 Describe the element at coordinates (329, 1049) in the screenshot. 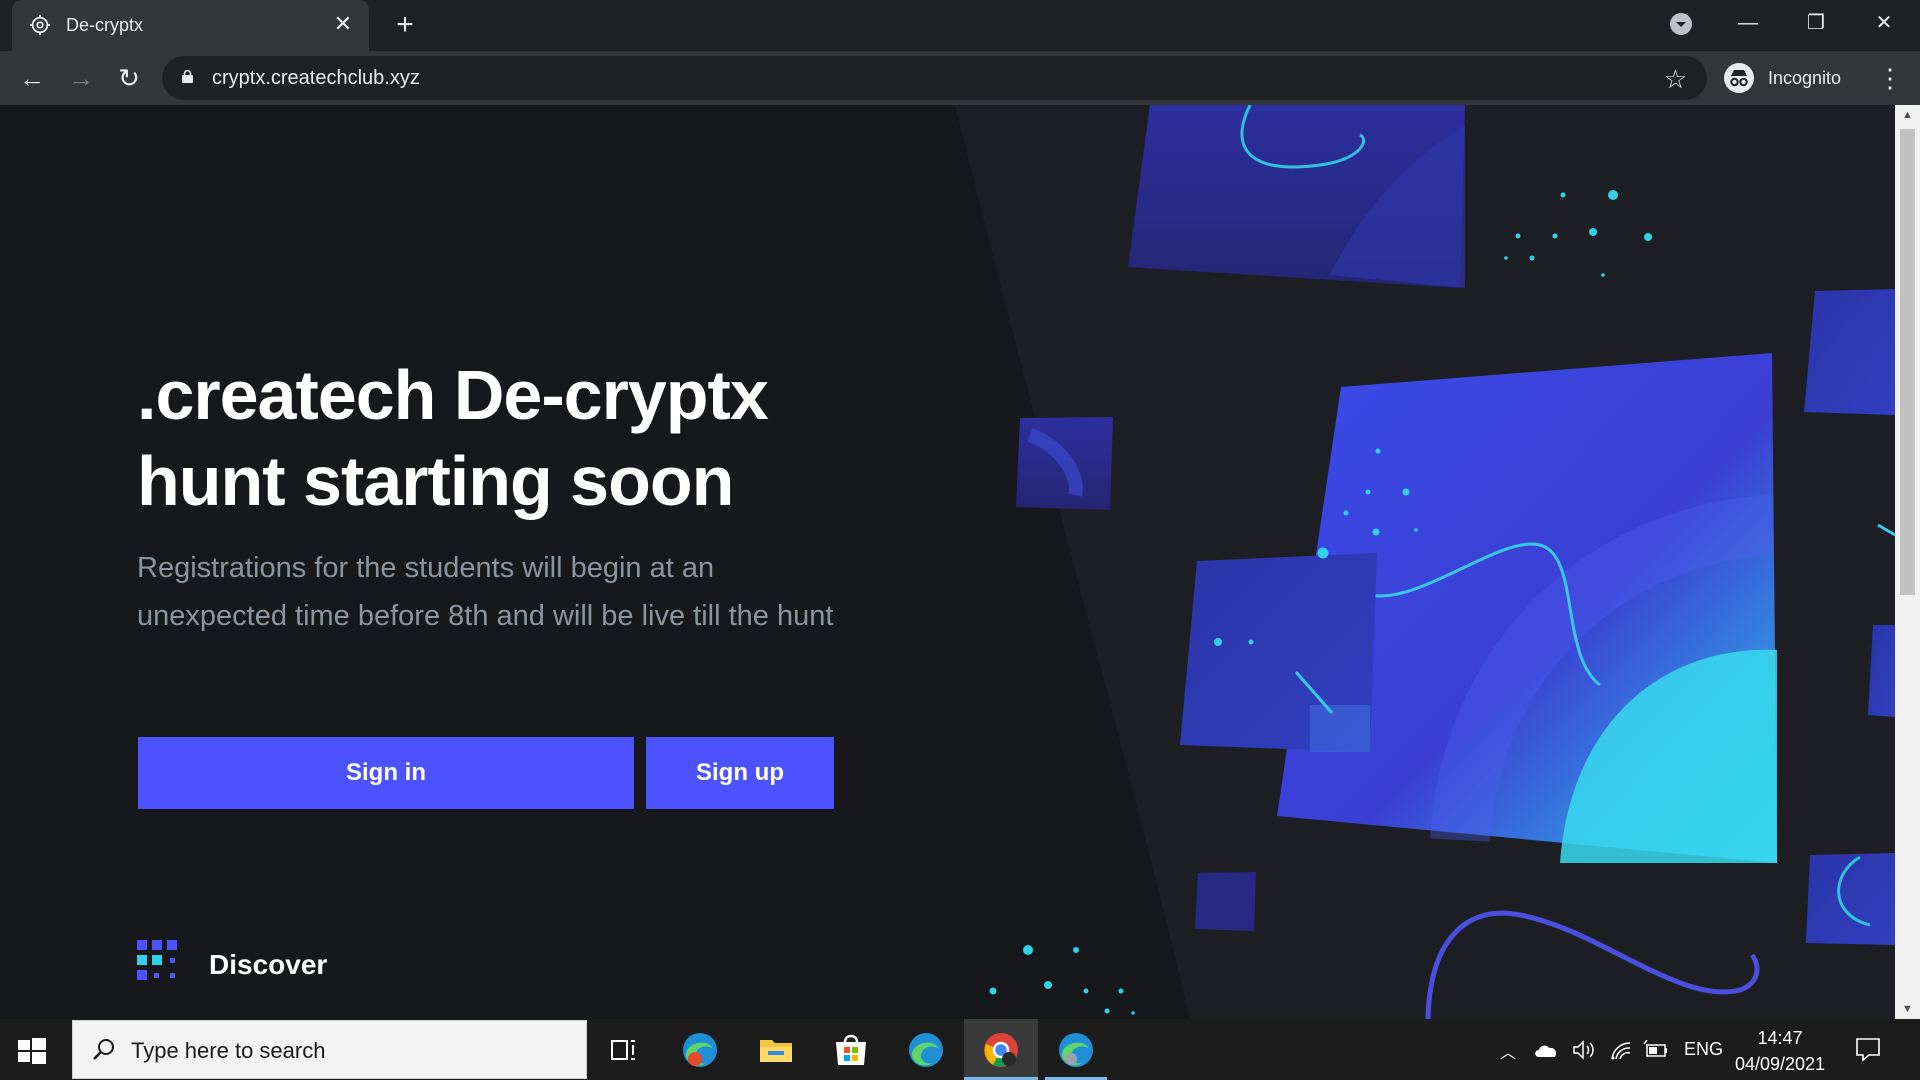

I see `taskbar-search-input: Type here to search` at that location.